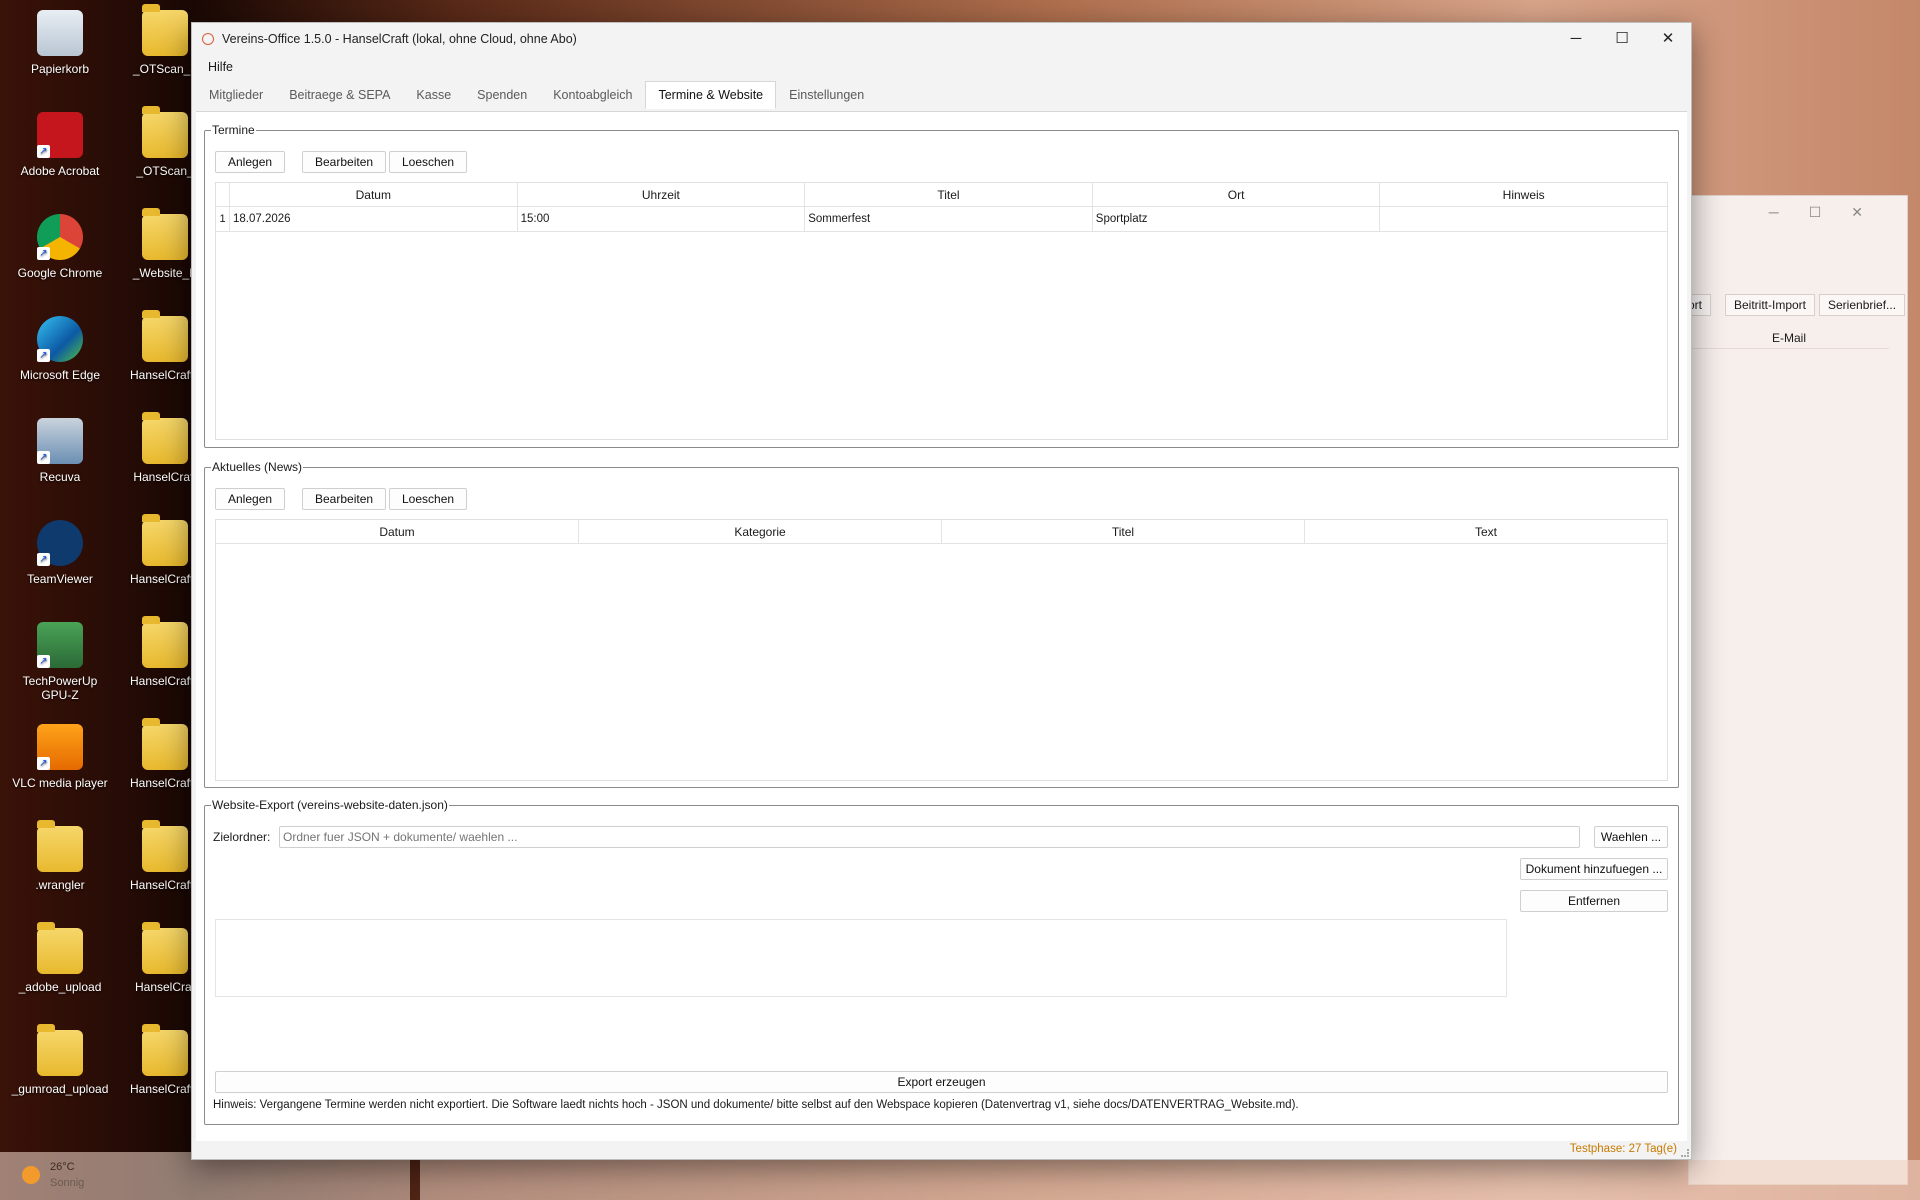  Describe the element at coordinates (1170, 1180) in the screenshot. I see `taskbar` at that location.